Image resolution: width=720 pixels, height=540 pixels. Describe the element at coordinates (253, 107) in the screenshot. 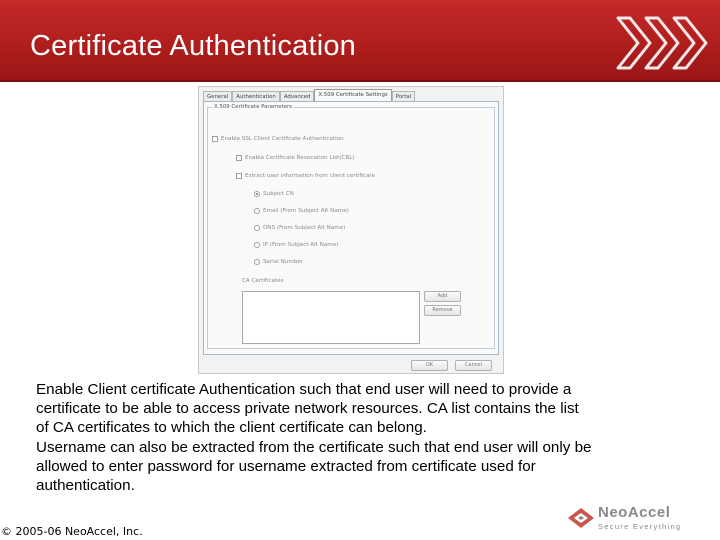

I see `group-title: X.509 Certificate Parameters` at that location.